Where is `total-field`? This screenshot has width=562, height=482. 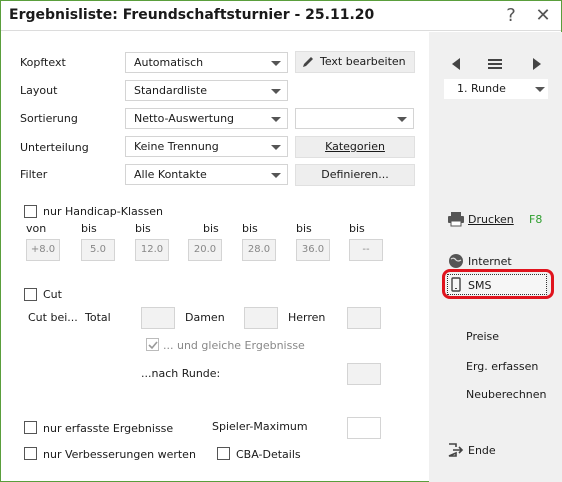 total-field is located at coordinates (158, 318).